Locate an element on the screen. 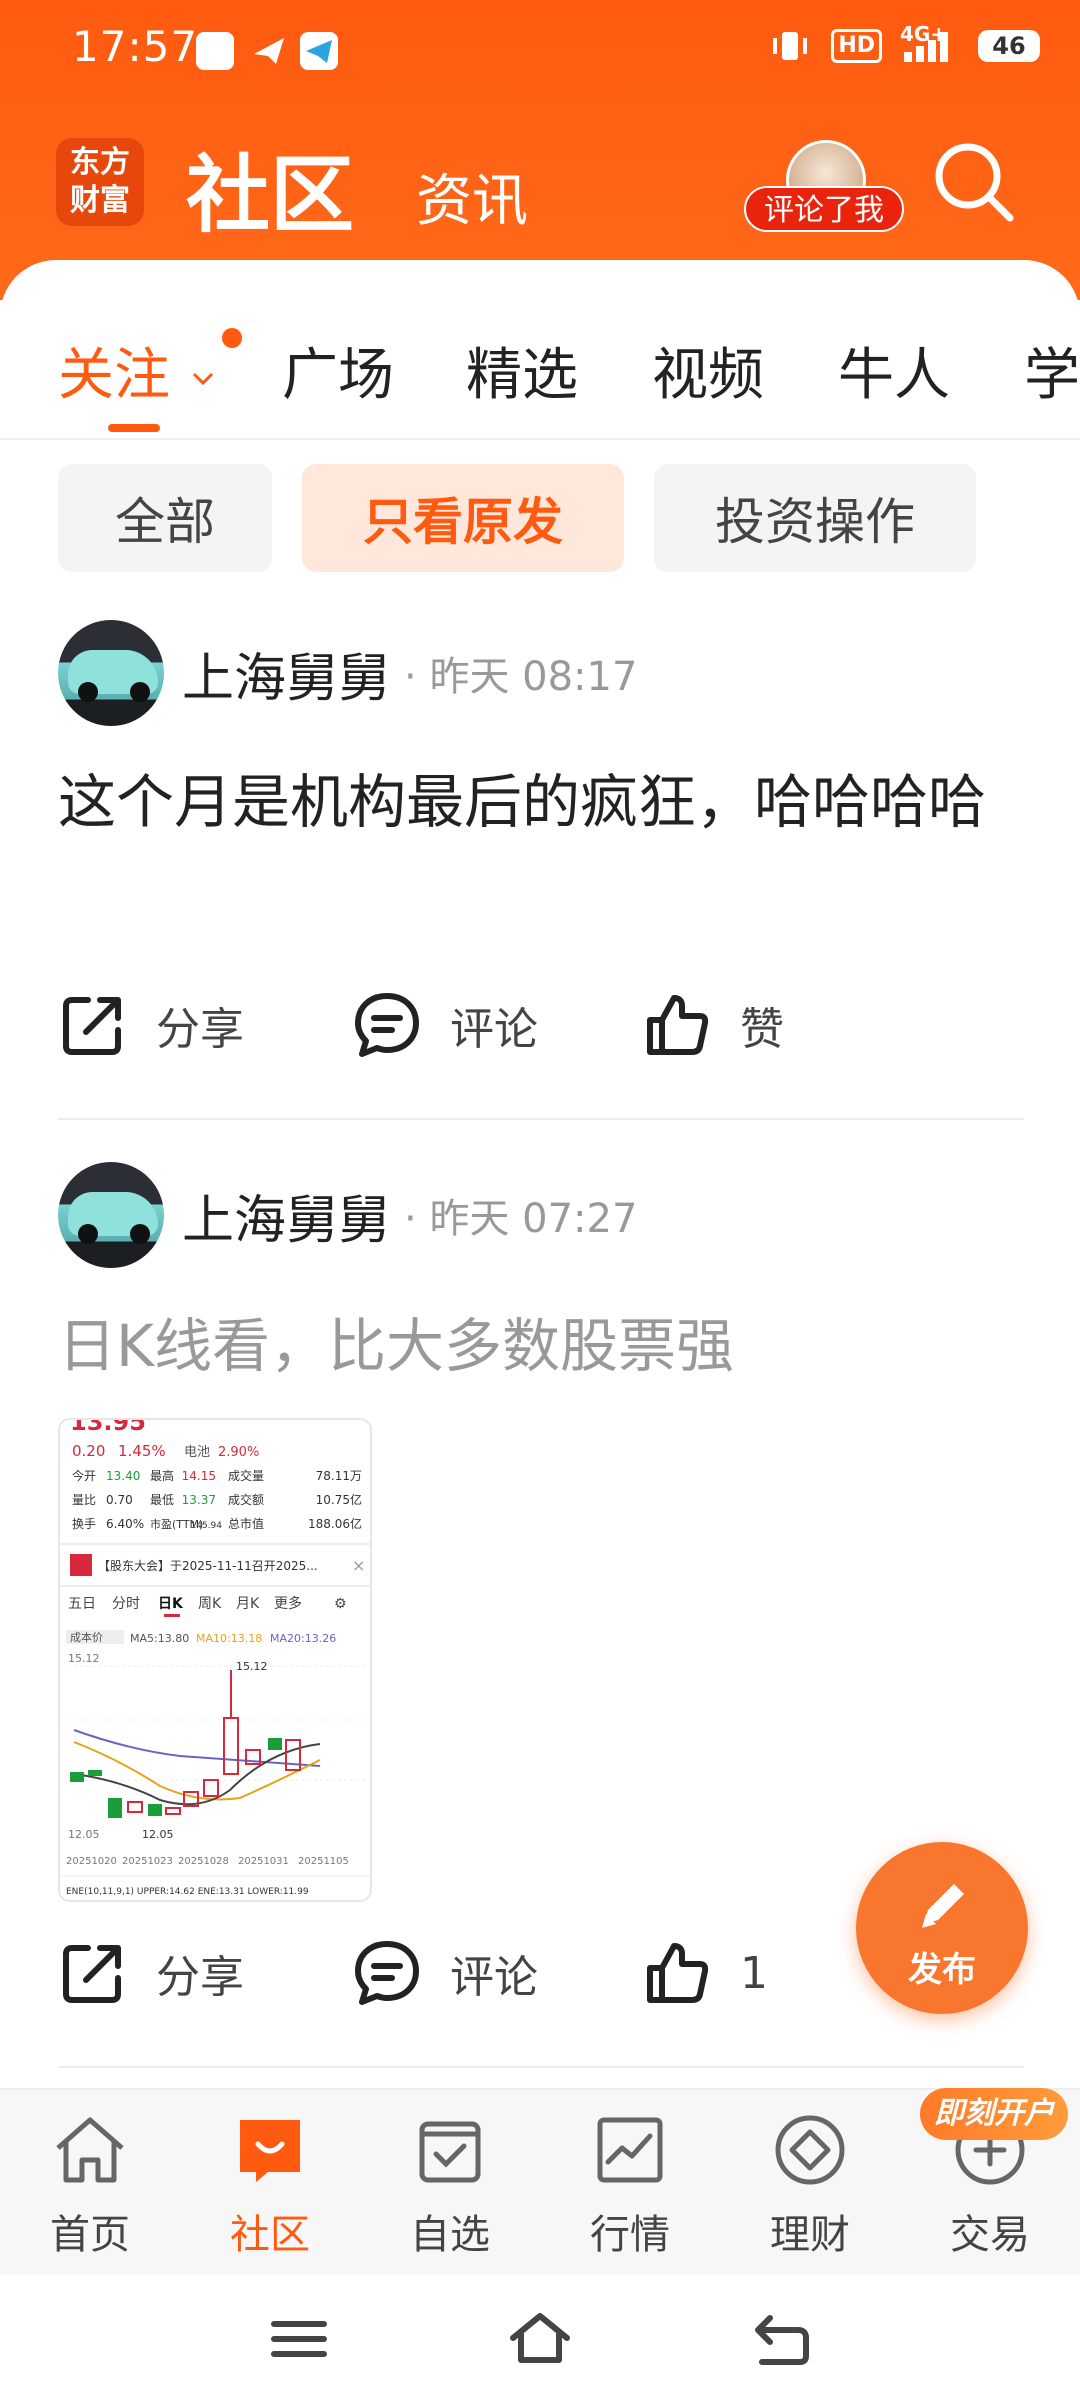  like-label: 赞 is located at coordinates (762, 1029).